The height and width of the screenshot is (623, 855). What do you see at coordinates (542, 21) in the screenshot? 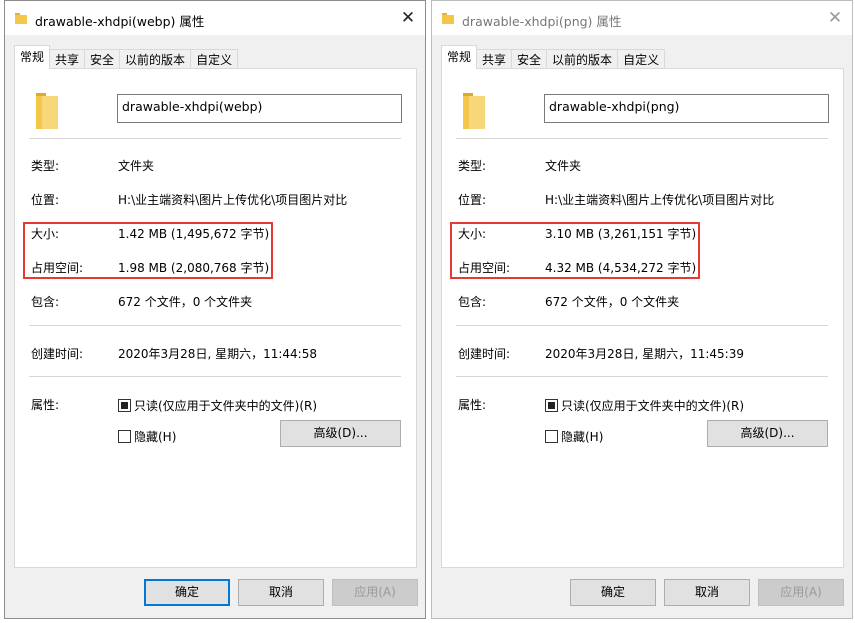
I see `window-title: drawable-xhdpi(png) 属性` at bounding box center [542, 21].